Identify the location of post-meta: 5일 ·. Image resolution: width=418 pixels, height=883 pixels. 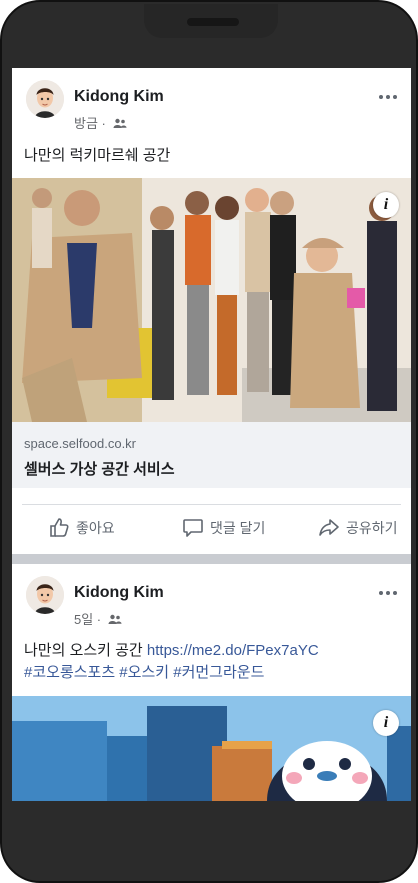
(98, 618).